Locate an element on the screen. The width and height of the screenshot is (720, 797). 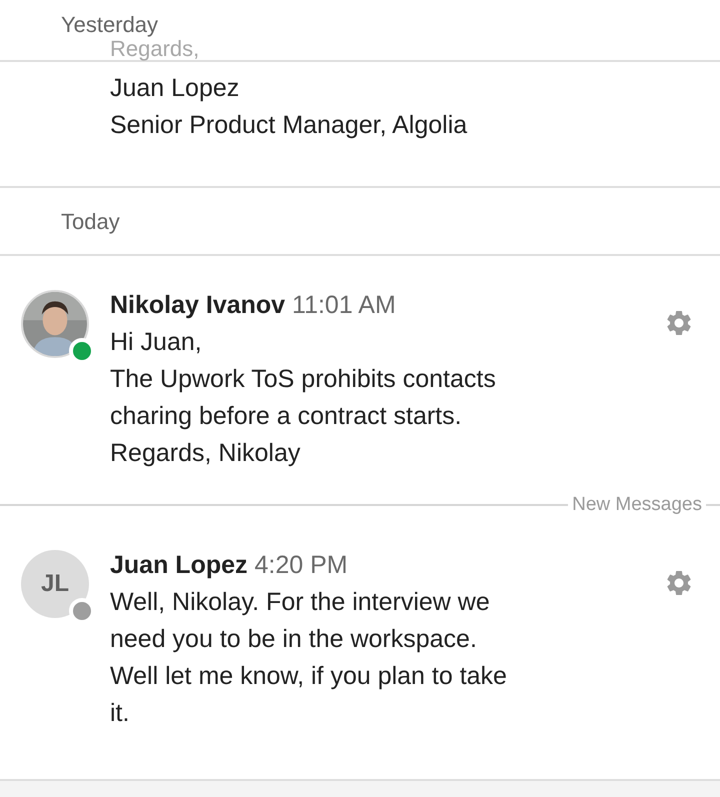
message-text: Regards, is located at coordinates (155, 49).